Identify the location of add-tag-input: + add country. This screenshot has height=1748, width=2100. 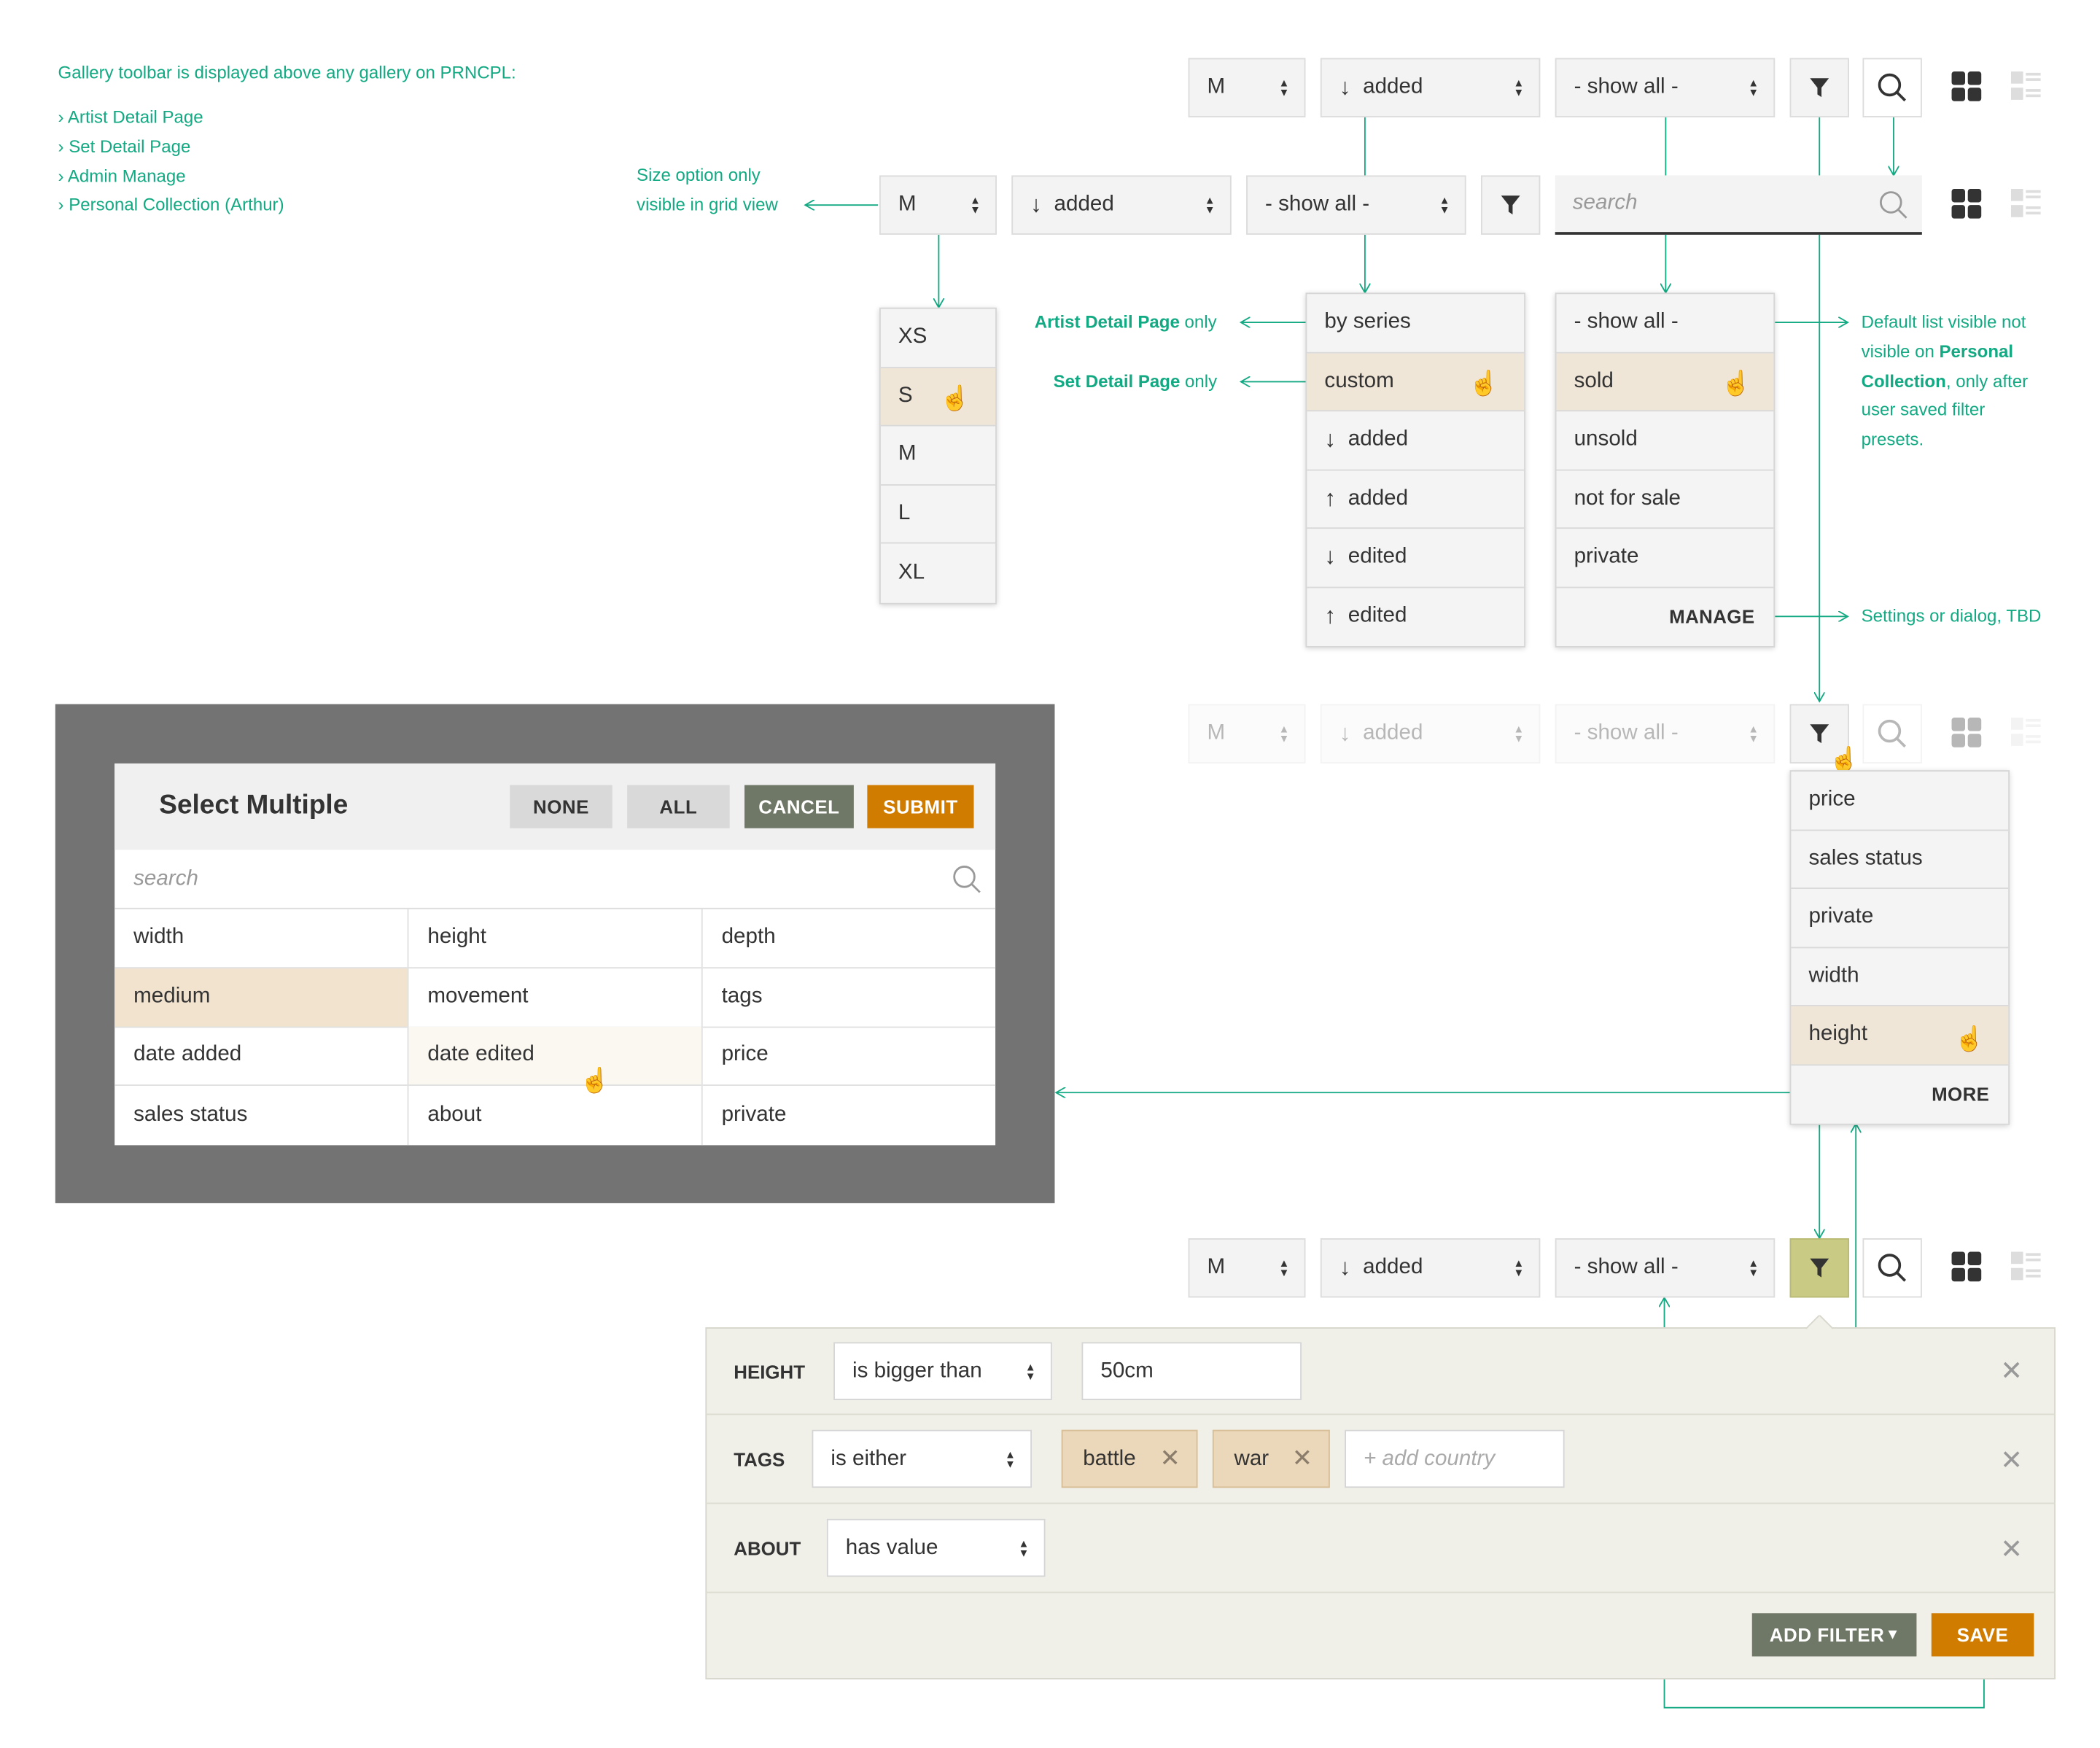
(1455, 1458).